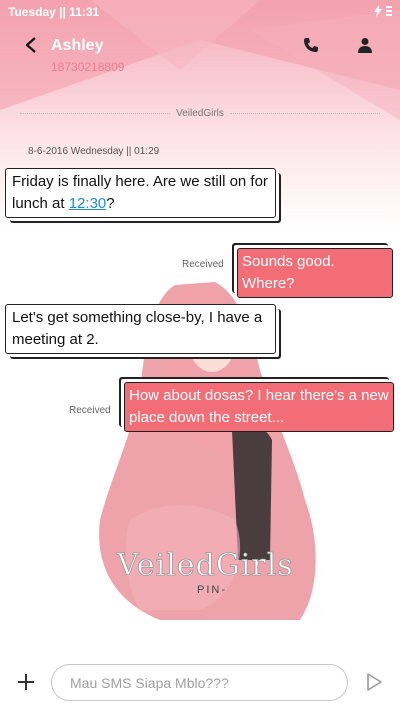 Image resolution: width=400 pixels, height=711 pixels. What do you see at coordinates (378, 12) in the screenshot?
I see `charging-icon` at bounding box center [378, 12].